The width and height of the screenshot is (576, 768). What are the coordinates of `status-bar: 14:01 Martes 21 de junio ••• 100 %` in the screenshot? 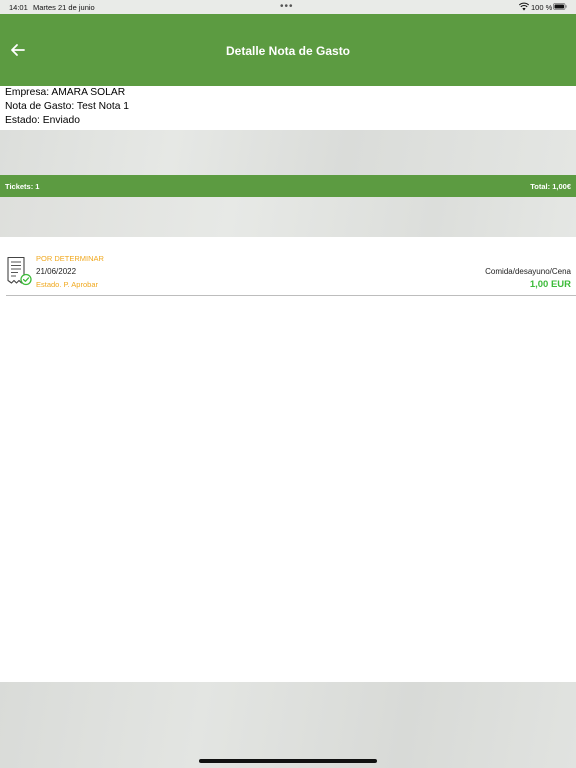 It's located at (288, 7).